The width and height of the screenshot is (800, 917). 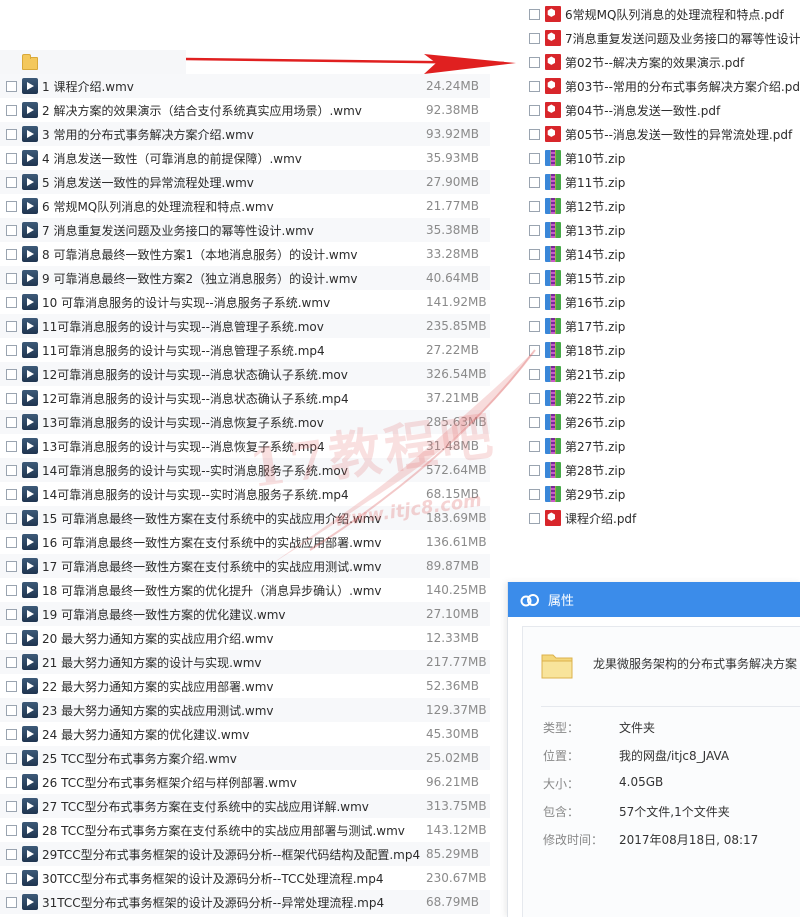 What do you see at coordinates (245, 278) in the screenshot?
I see `file-row: 9 可靠消息最终一致性方案2（独立消息服务）的设计.wmv 40.64MB` at bounding box center [245, 278].